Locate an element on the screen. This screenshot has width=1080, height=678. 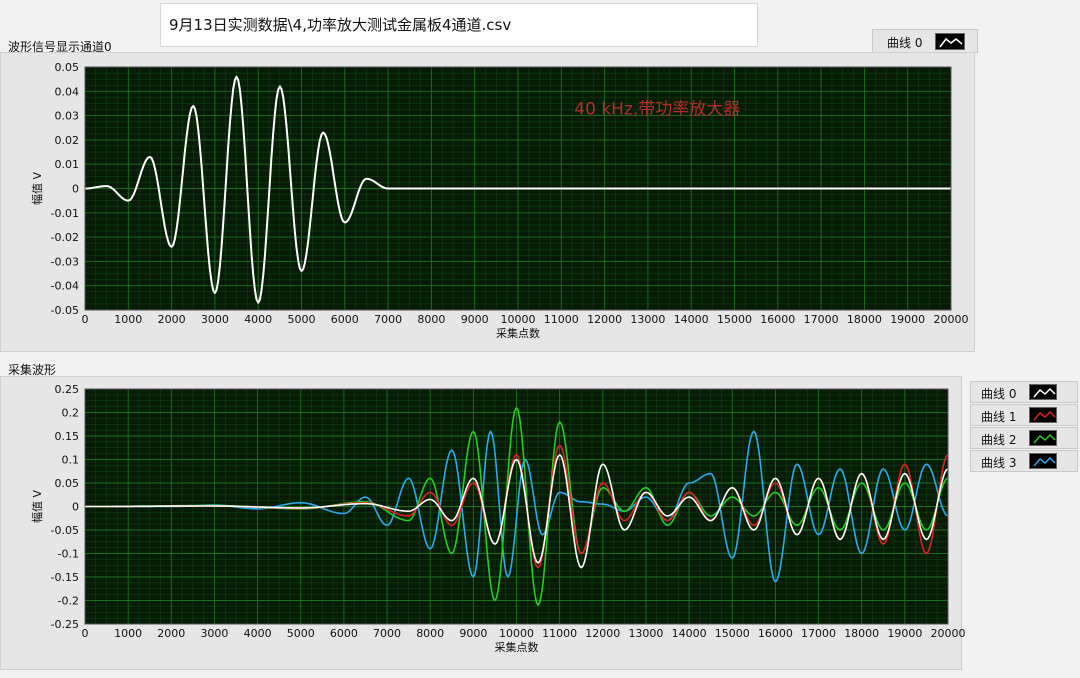
legend-curve-1: 曲线 1 is located at coordinates (1024, 415).